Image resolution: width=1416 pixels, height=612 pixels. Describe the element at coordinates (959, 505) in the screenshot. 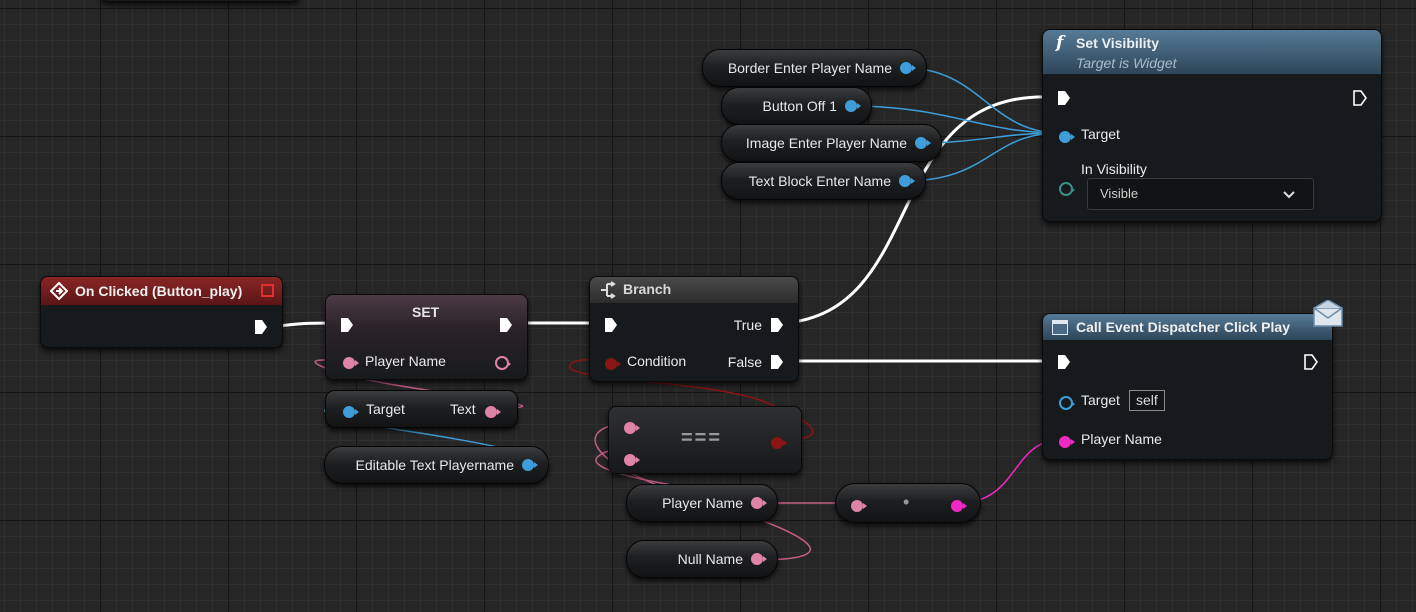

I see `conversion-out-pin` at that location.